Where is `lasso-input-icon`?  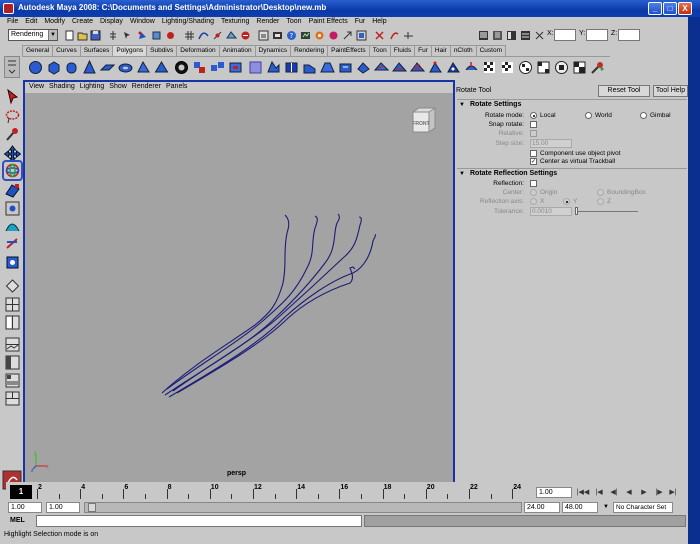 lasso-input-icon is located at coordinates (408, 35).